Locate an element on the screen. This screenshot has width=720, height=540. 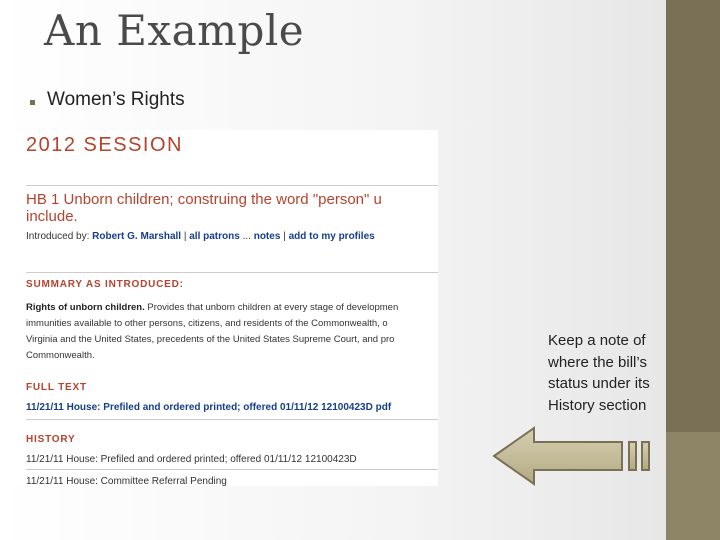
bullet-marker is located at coordinates (32, 102).